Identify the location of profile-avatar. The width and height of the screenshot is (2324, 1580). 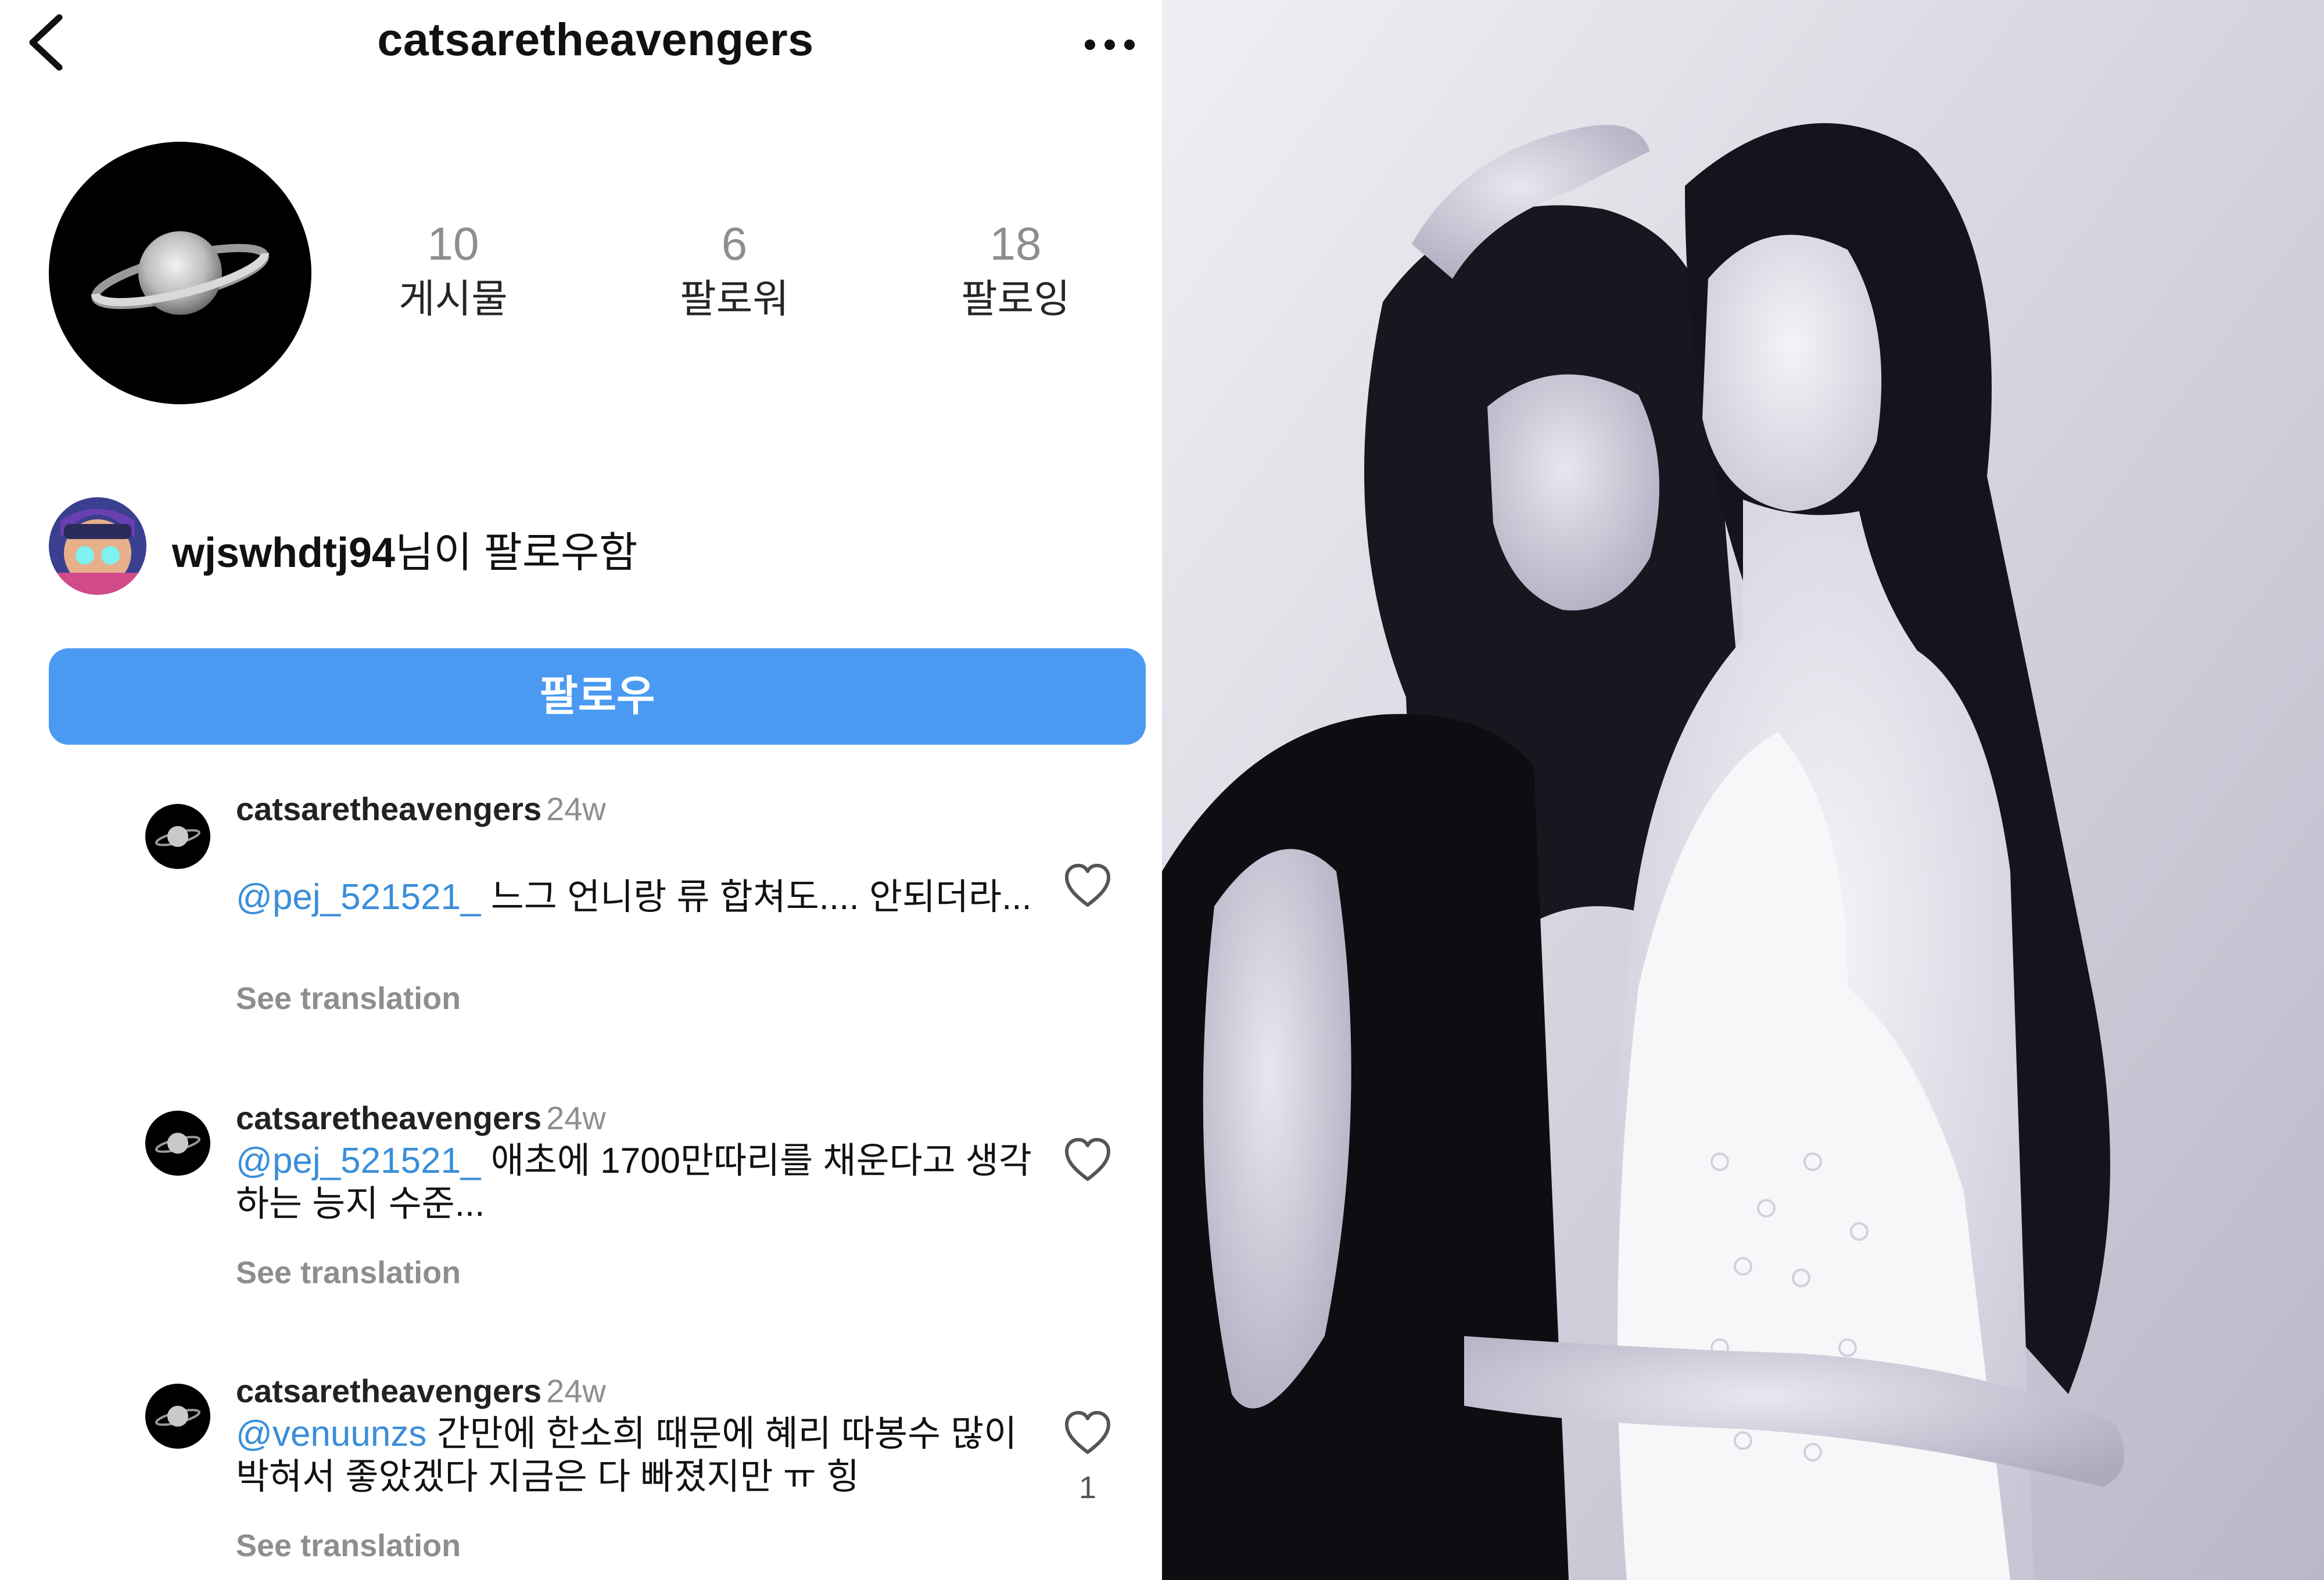
(180, 273).